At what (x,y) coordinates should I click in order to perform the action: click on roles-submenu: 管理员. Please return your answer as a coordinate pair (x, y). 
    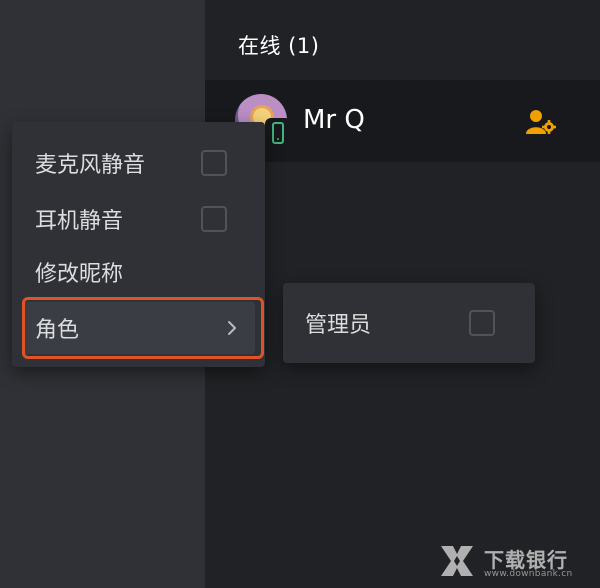
    Looking at the image, I should click on (409, 323).